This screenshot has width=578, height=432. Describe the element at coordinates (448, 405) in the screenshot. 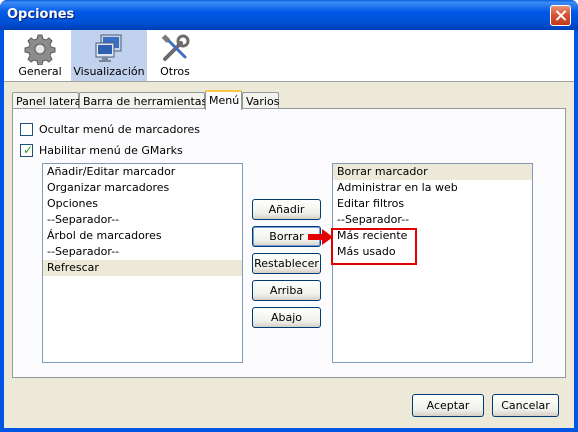

I see `accept-button: Aceptar` at that location.